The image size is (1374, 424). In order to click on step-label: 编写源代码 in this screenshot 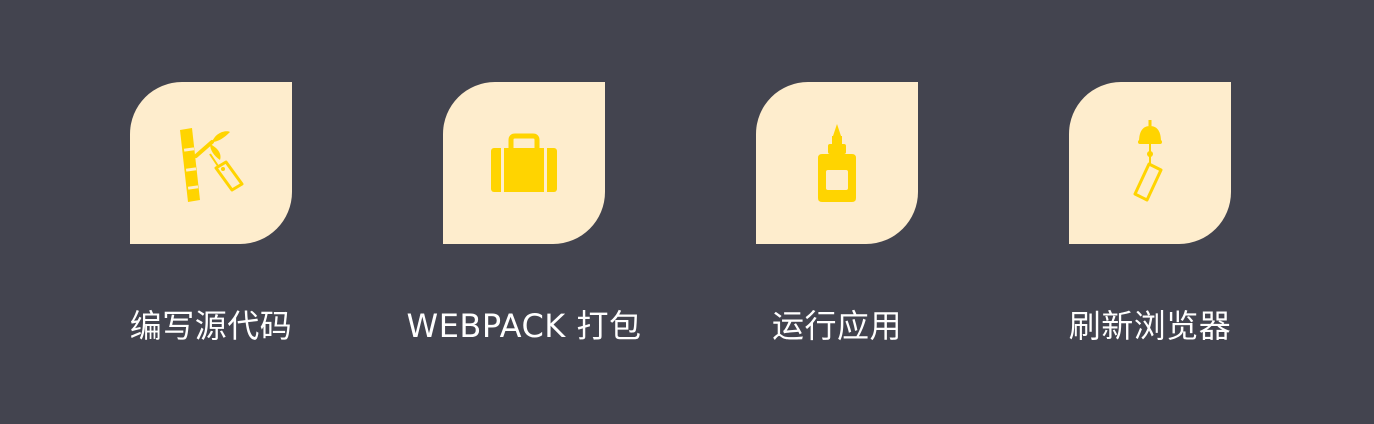, I will do `click(211, 326)`.